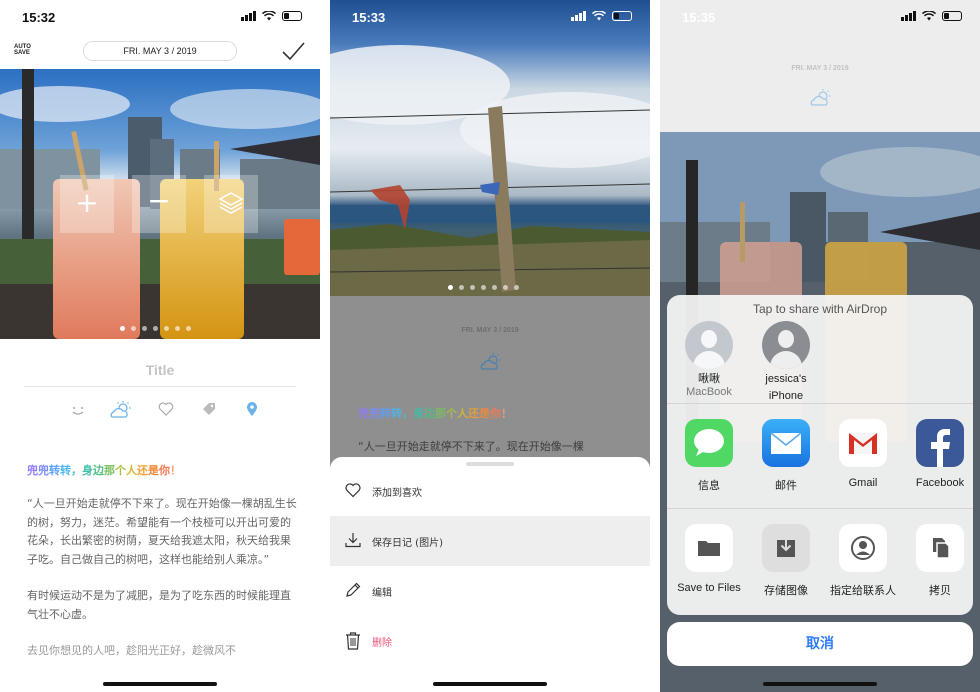  What do you see at coordinates (490, 330) in the screenshot?
I see `entry-date: FRI. MAY 3 / 2019` at bounding box center [490, 330].